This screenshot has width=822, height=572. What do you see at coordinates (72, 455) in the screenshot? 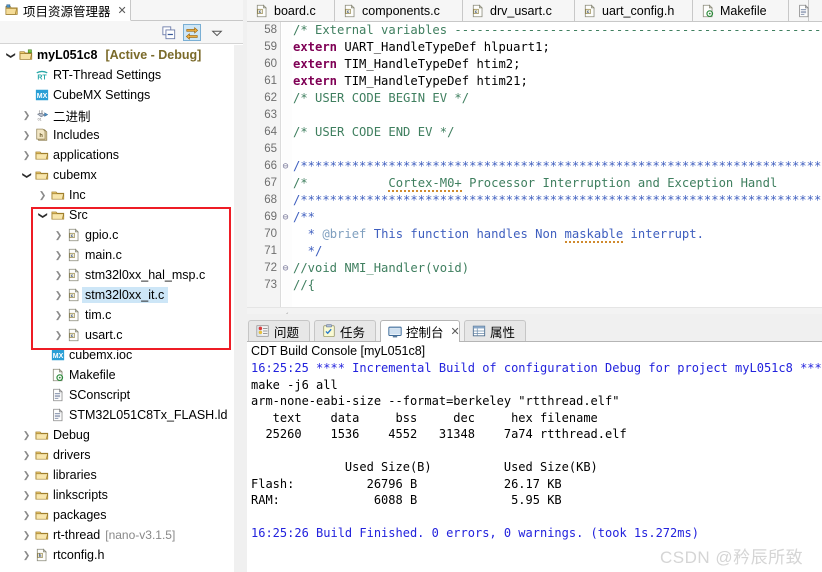
I see `tree-item-label: drivers` at bounding box center [72, 455].